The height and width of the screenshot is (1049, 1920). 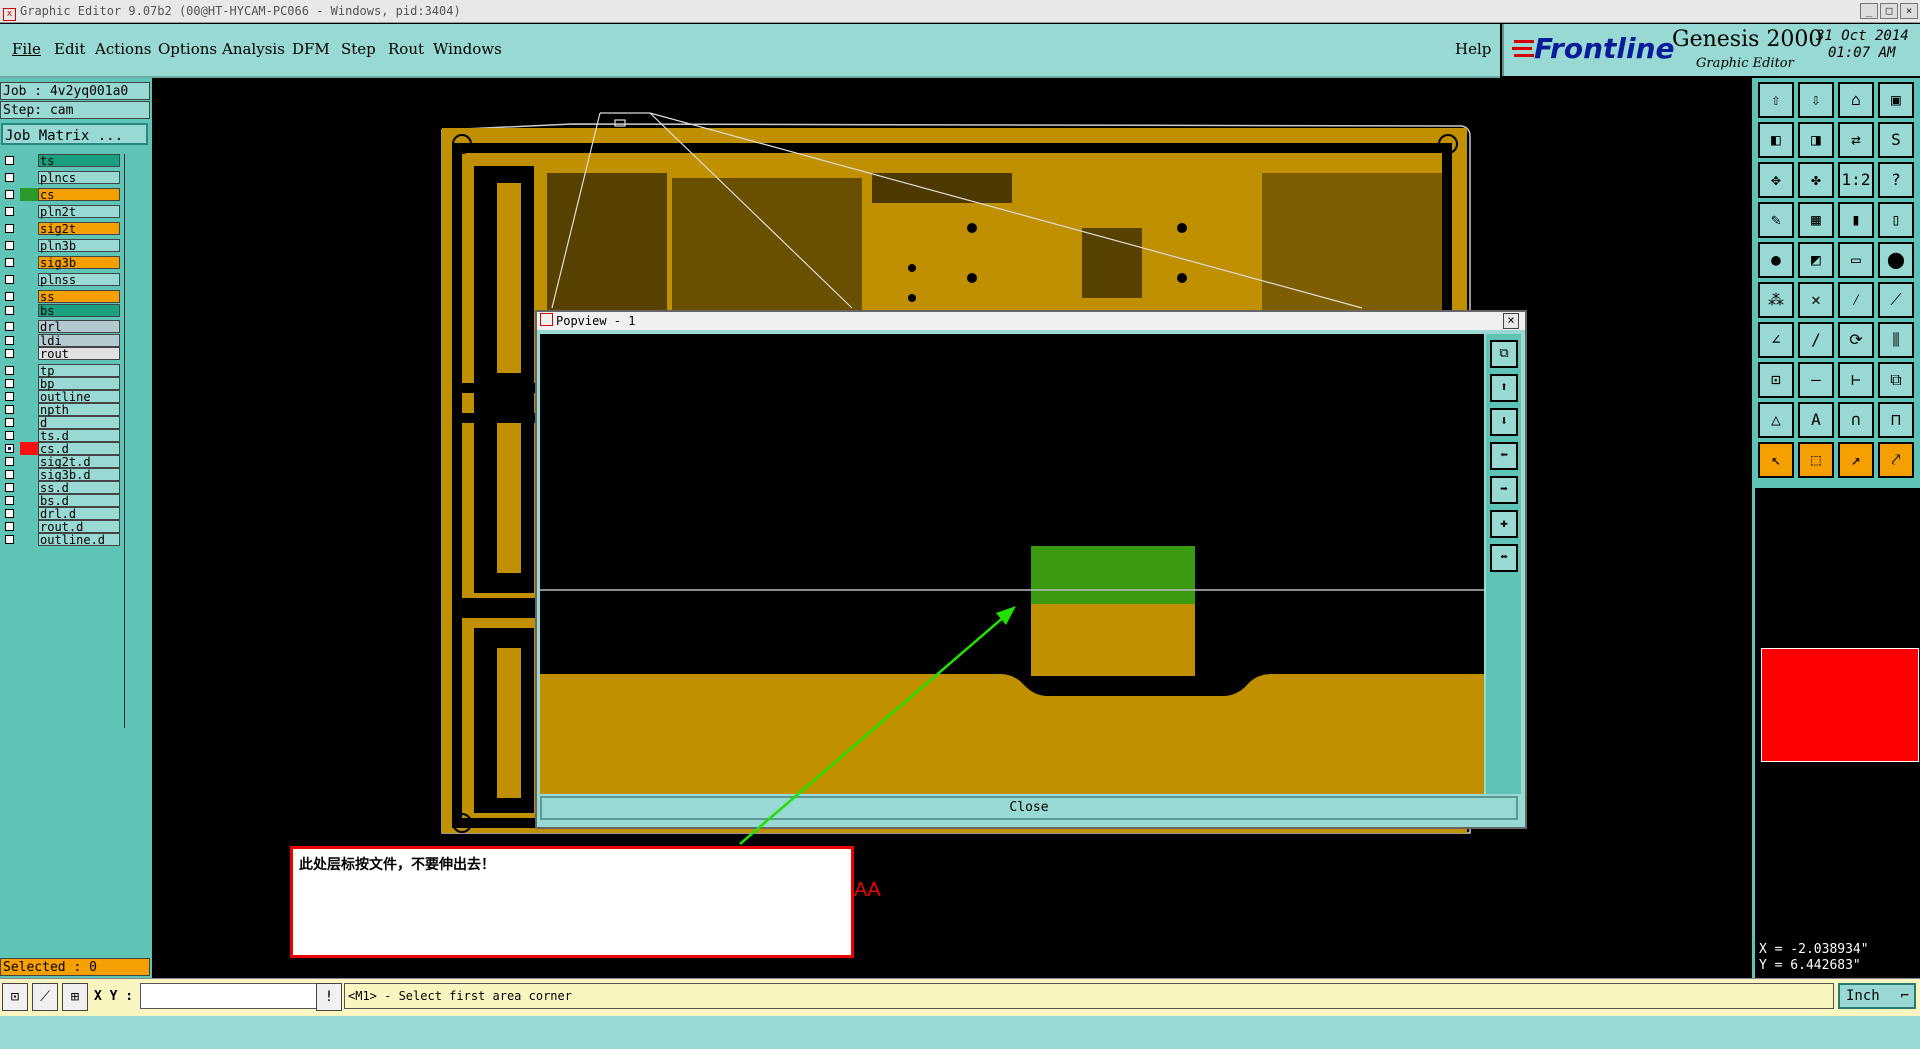 I want to click on layer-name: npth, so click(x=79, y=409).